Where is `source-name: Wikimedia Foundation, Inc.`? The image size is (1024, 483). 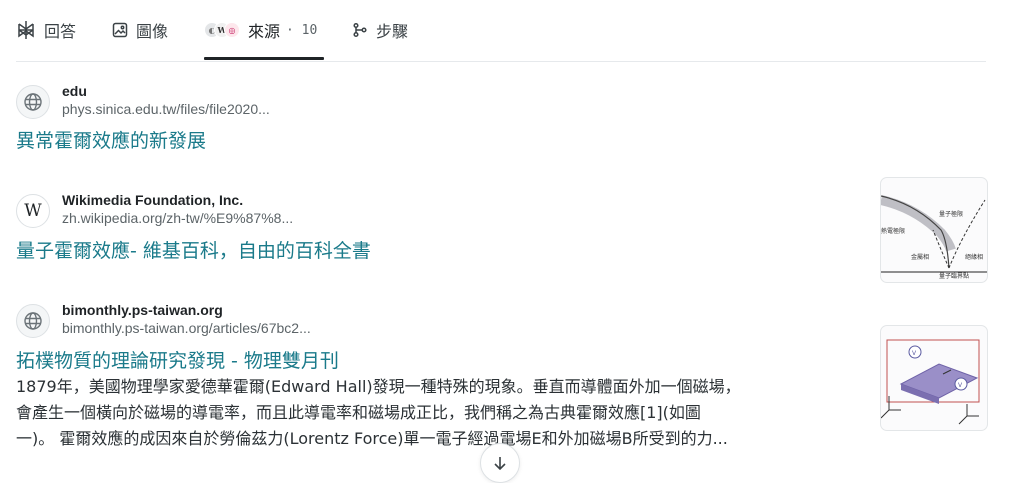 source-name: Wikimedia Foundation, Inc. is located at coordinates (153, 200).